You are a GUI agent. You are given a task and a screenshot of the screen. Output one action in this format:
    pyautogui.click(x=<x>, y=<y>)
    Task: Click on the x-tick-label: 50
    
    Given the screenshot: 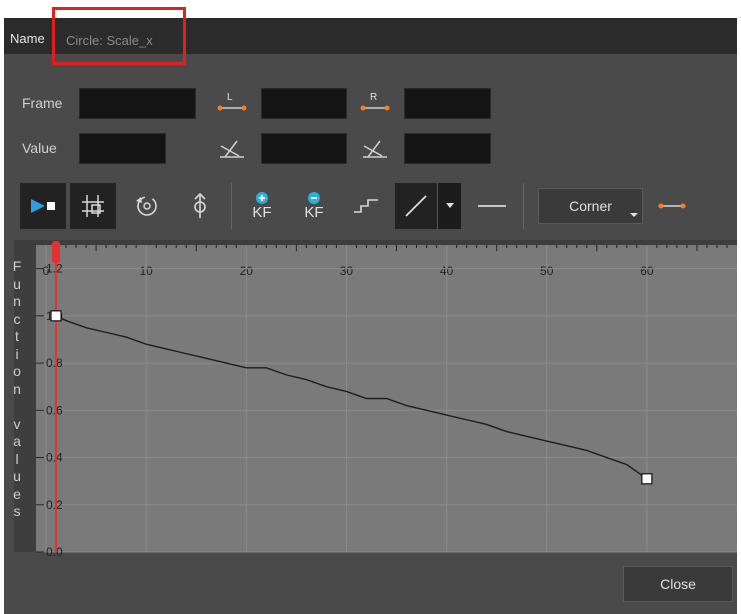 What is the action you would take?
    pyautogui.click(x=547, y=271)
    